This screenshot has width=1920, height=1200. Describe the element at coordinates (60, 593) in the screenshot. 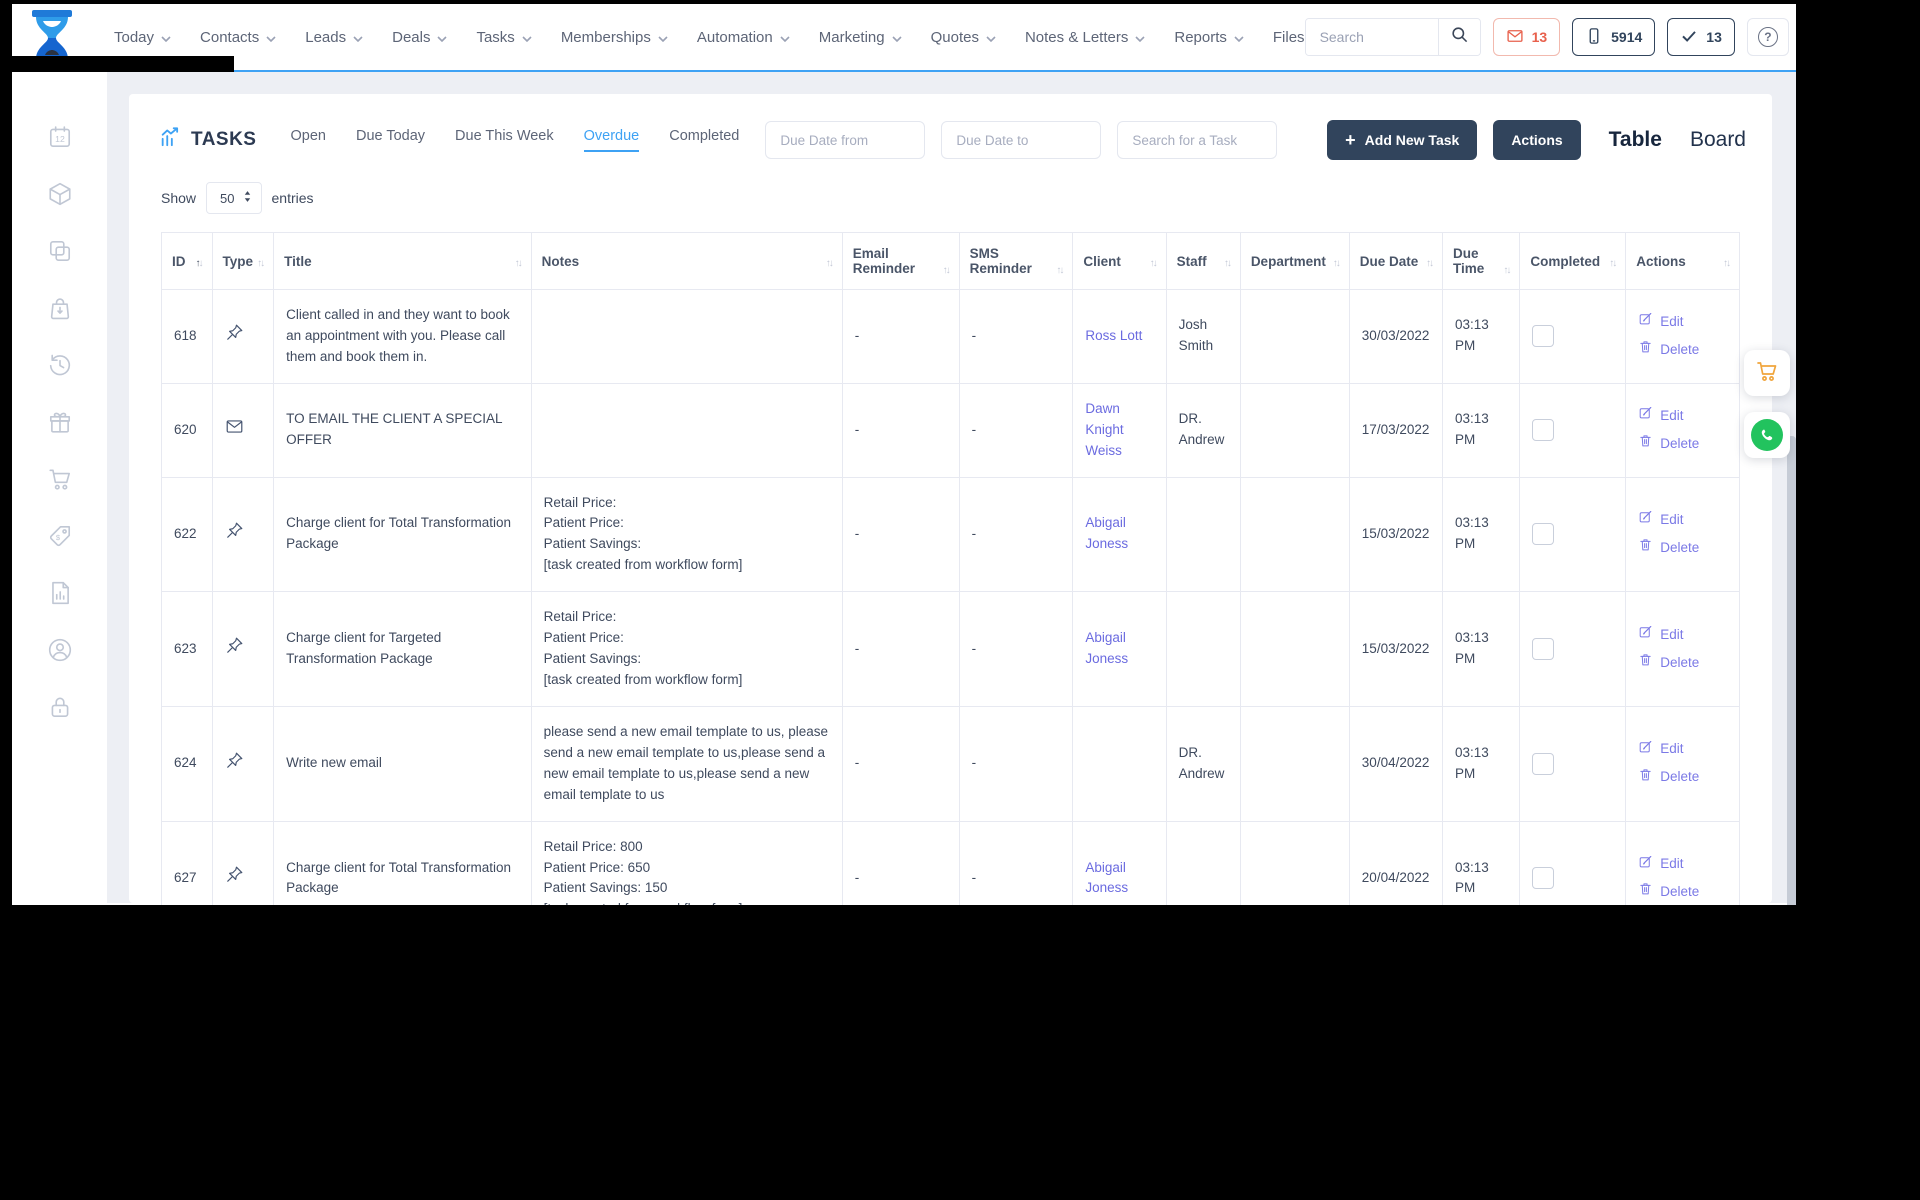

I see `report-doc-icon` at that location.